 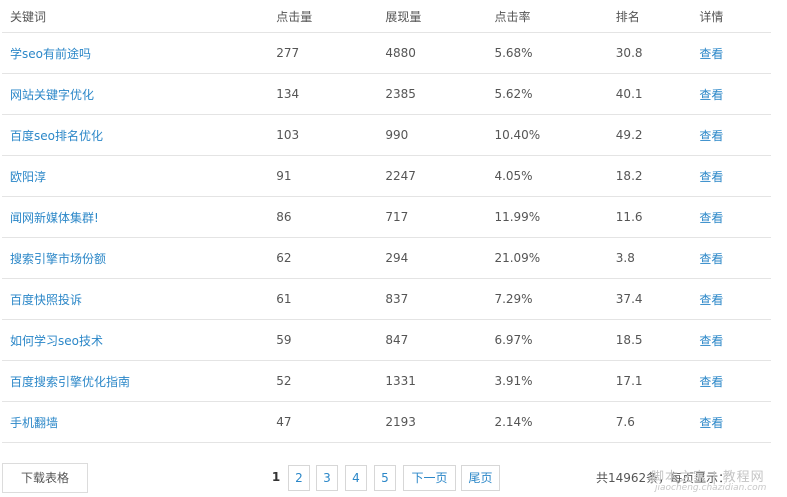 I want to click on keyword-cell: 闻网新媒体集群!, so click(x=135, y=217).